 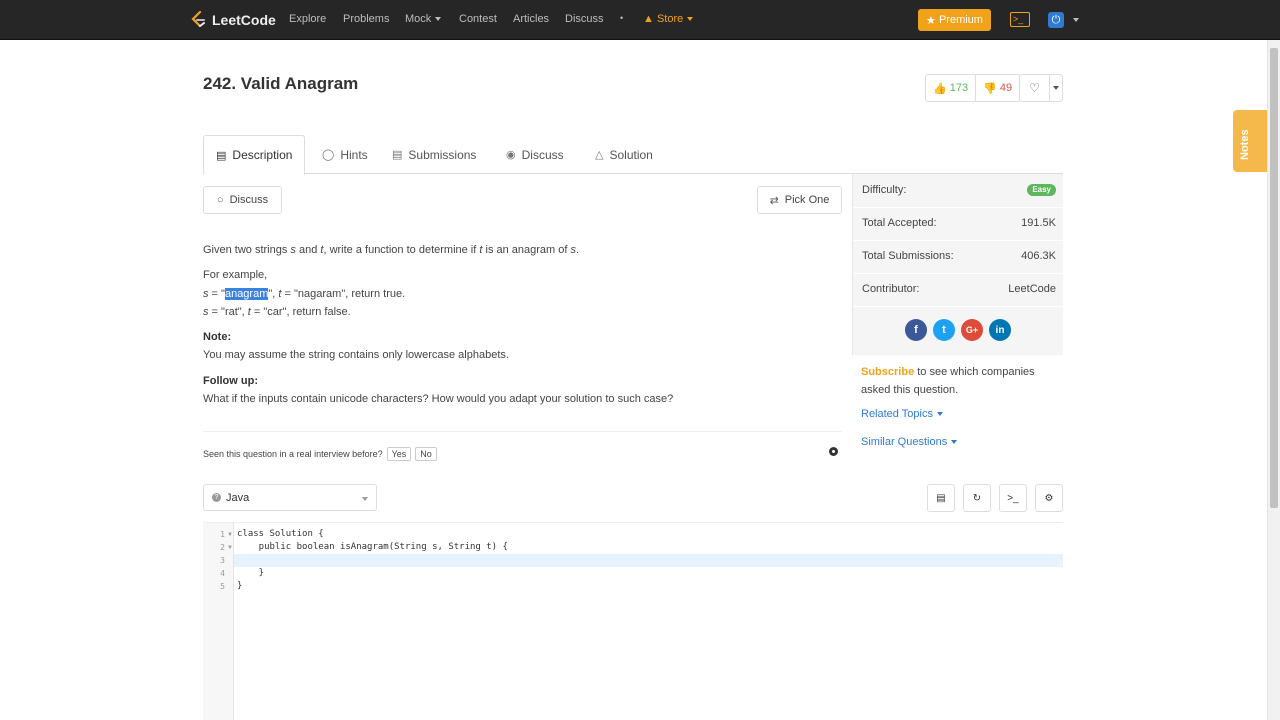 What do you see at coordinates (478, 19) in the screenshot?
I see `nav-contest-link: Contest` at bounding box center [478, 19].